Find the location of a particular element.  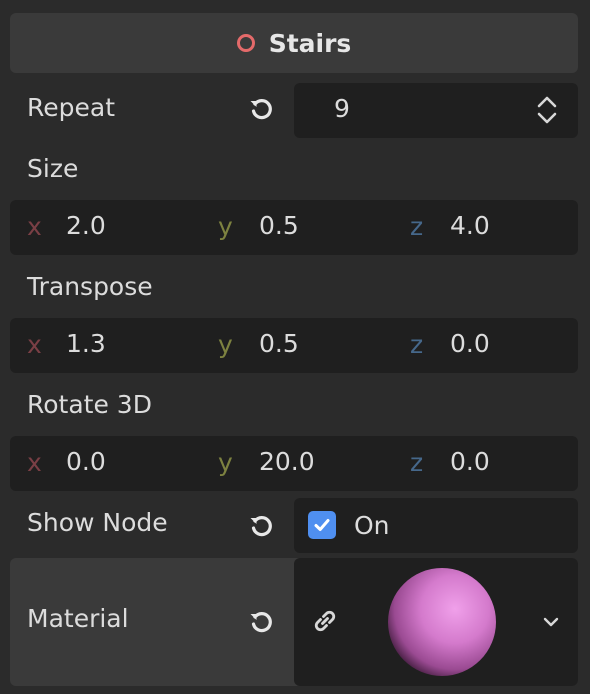

repeat-label: Repeat is located at coordinates (71, 107).